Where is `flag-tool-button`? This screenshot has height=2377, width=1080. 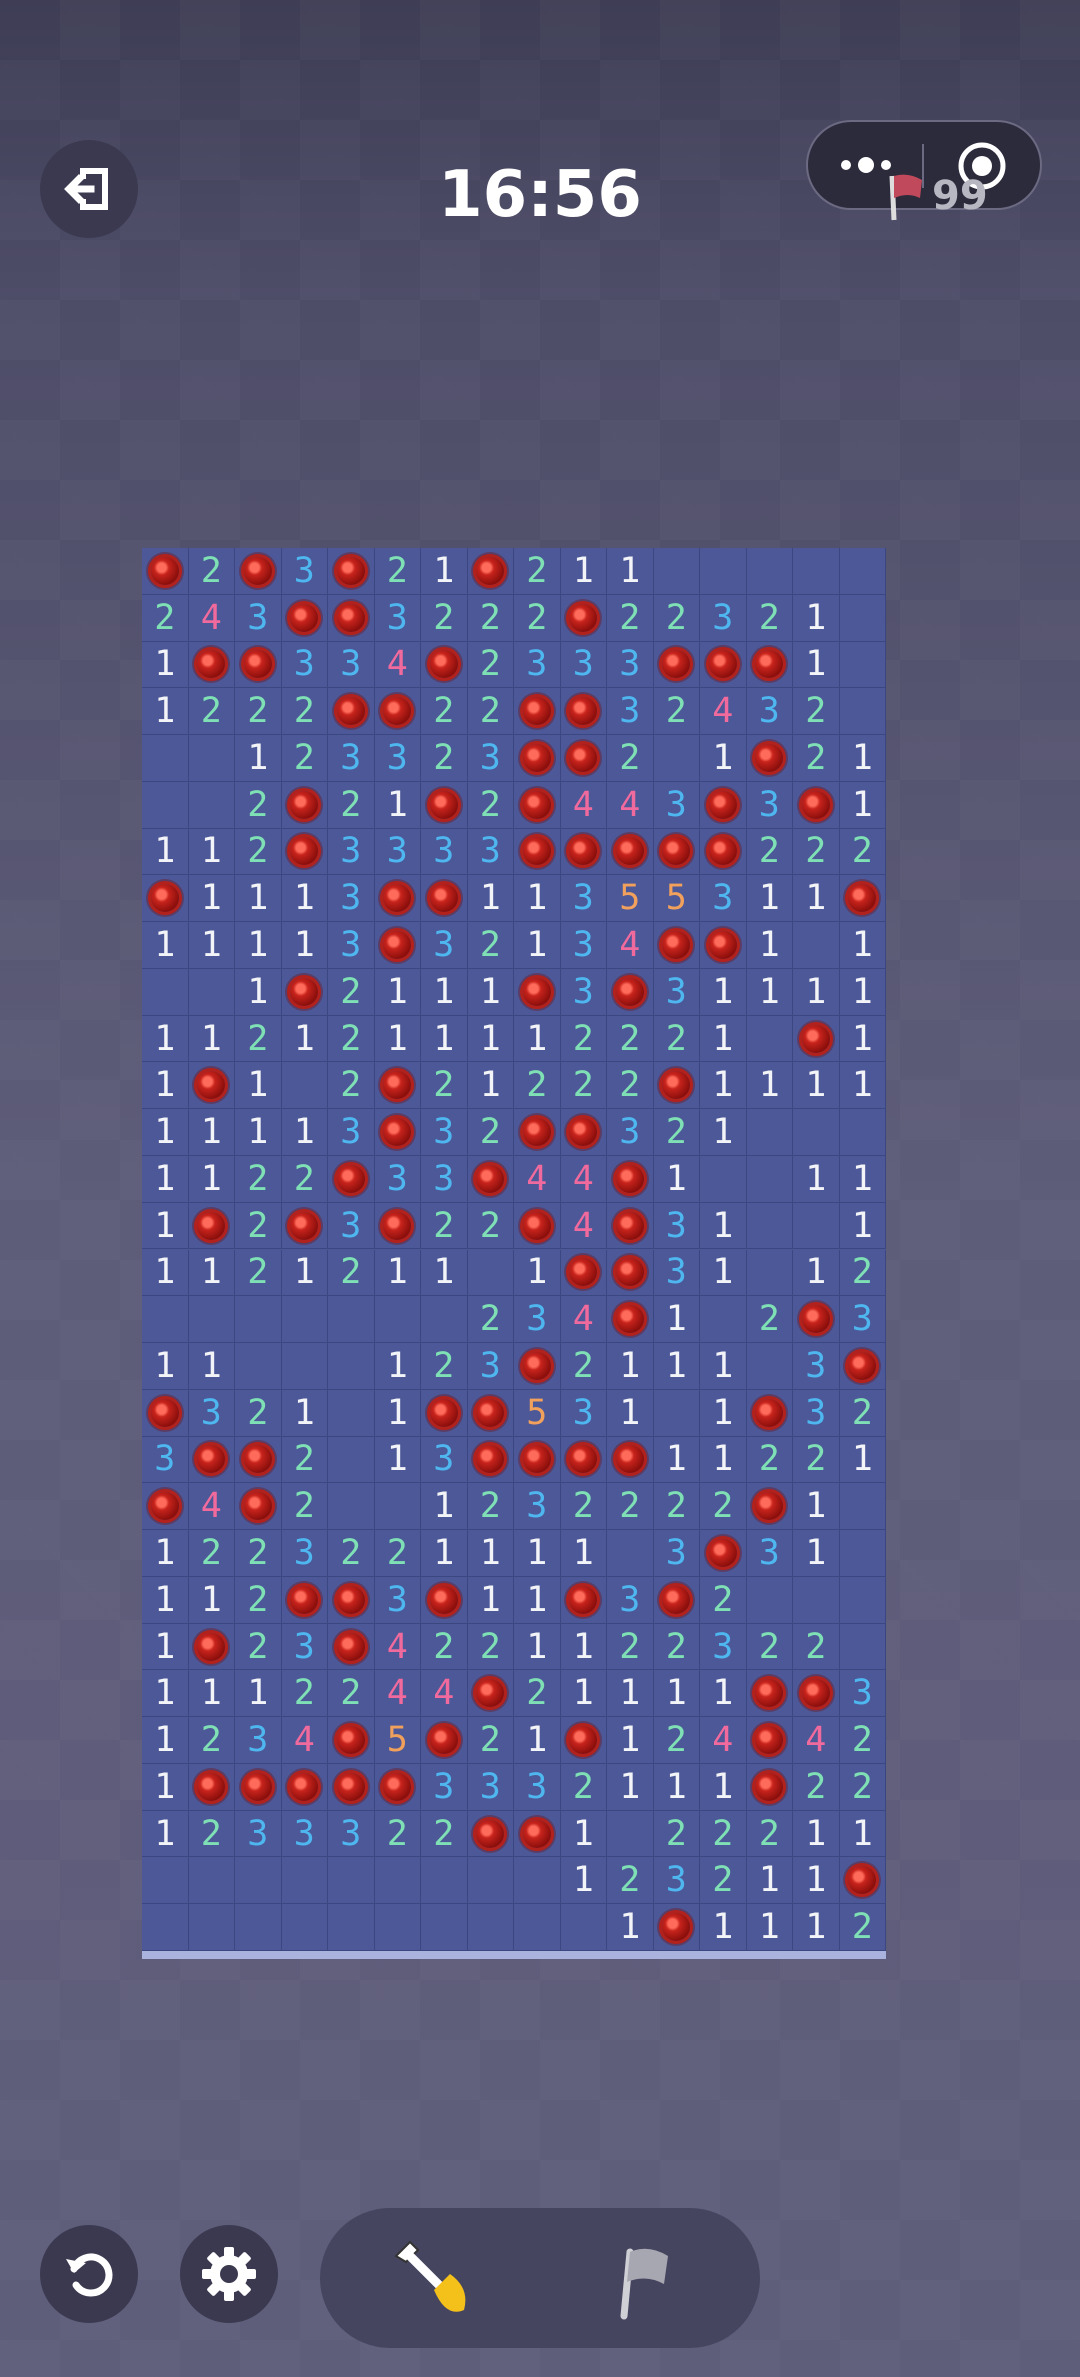 flag-tool-button is located at coordinates (650, 2280).